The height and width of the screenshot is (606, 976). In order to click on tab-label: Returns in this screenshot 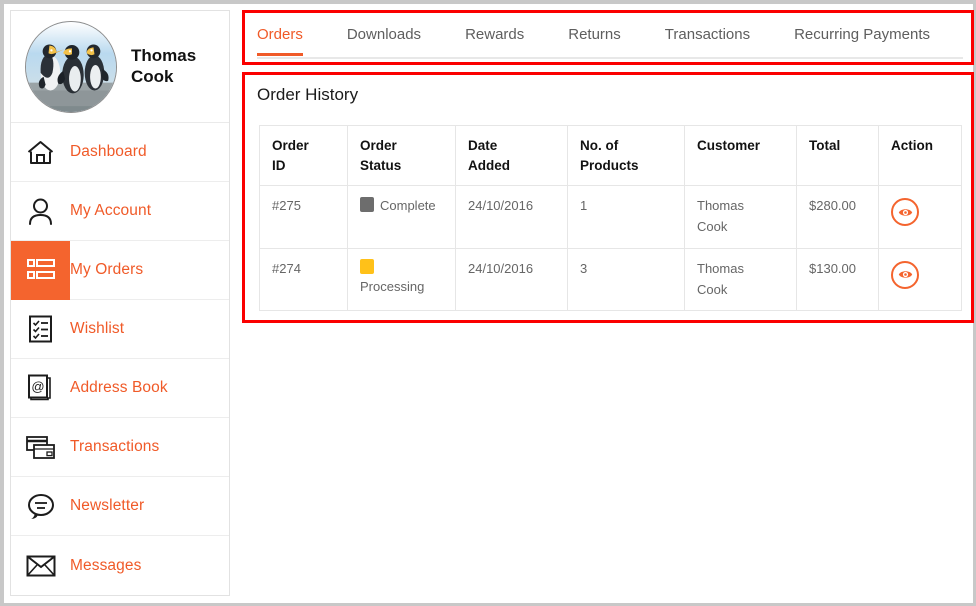, I will do `click(594, 34)`.